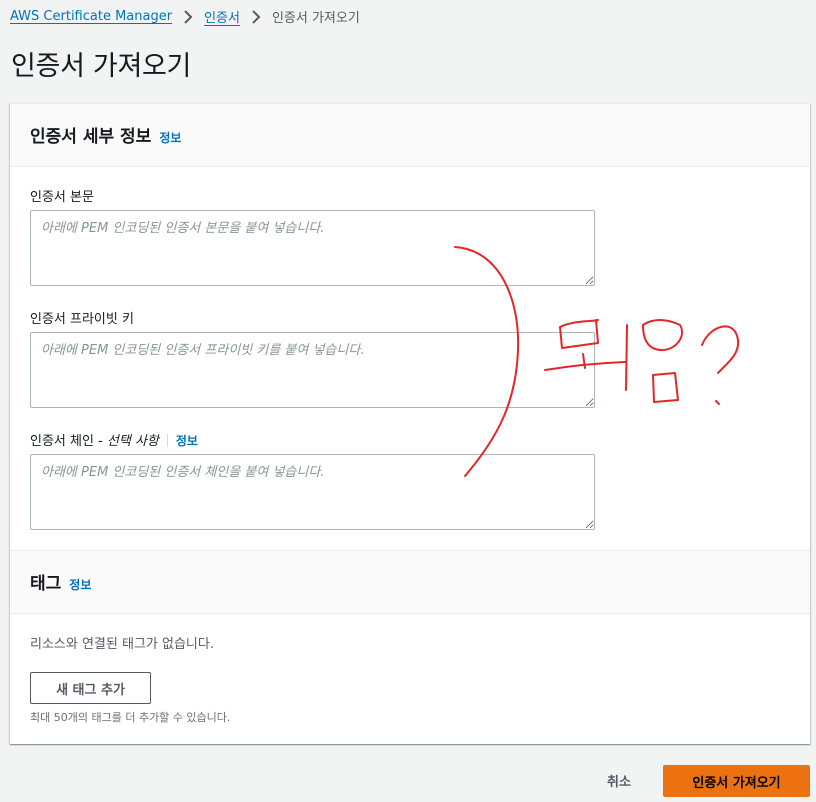 This screenshot has height=802, width=816. I want to click on divider, so click(167, 440).